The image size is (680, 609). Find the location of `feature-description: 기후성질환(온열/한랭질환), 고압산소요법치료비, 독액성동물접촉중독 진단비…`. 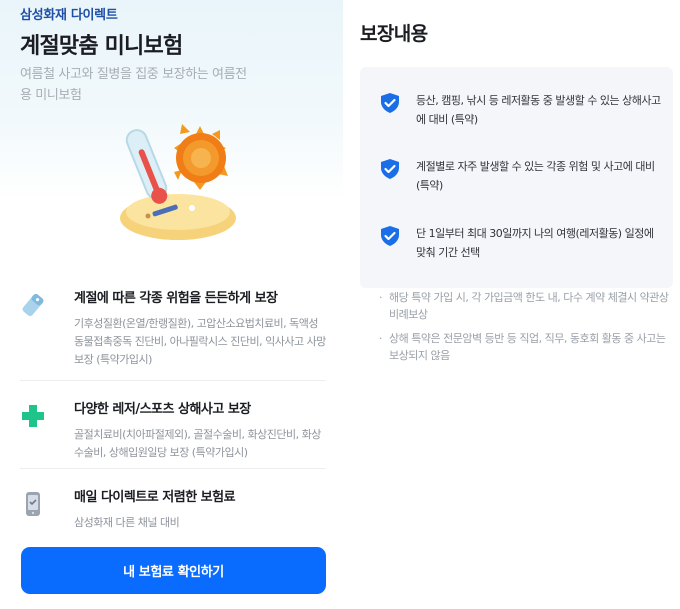

feature-description: 기후성질환(온열/한랭질환), 고압산소요법치료비, 독액성동물접촉중독 진단비… is located at coordinates (200, 341).